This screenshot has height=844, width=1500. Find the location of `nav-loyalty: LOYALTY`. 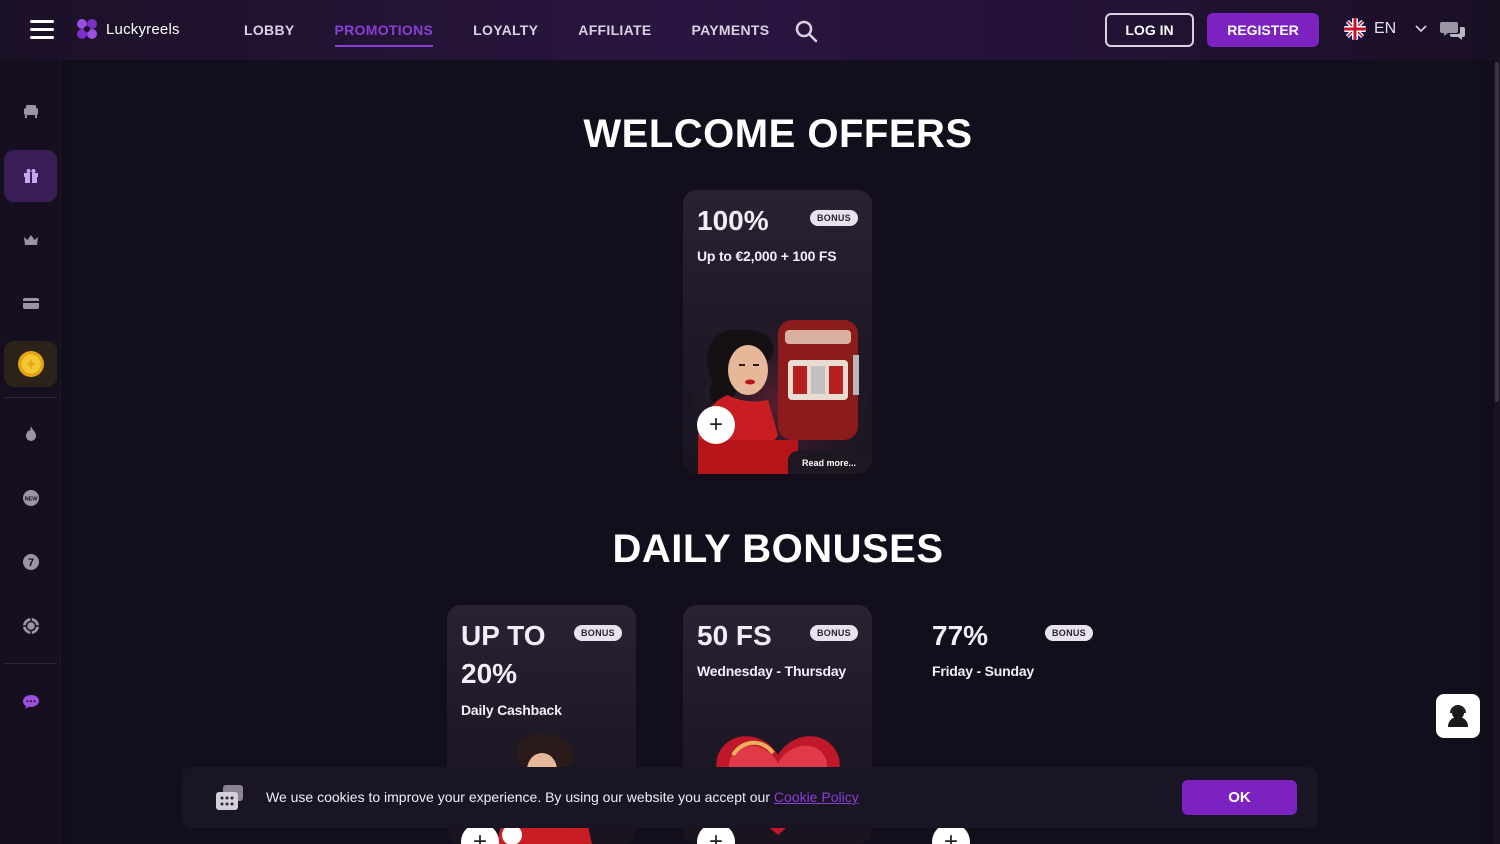

nav-loyalty: LOYALTY is located at coordinates (505, 30).